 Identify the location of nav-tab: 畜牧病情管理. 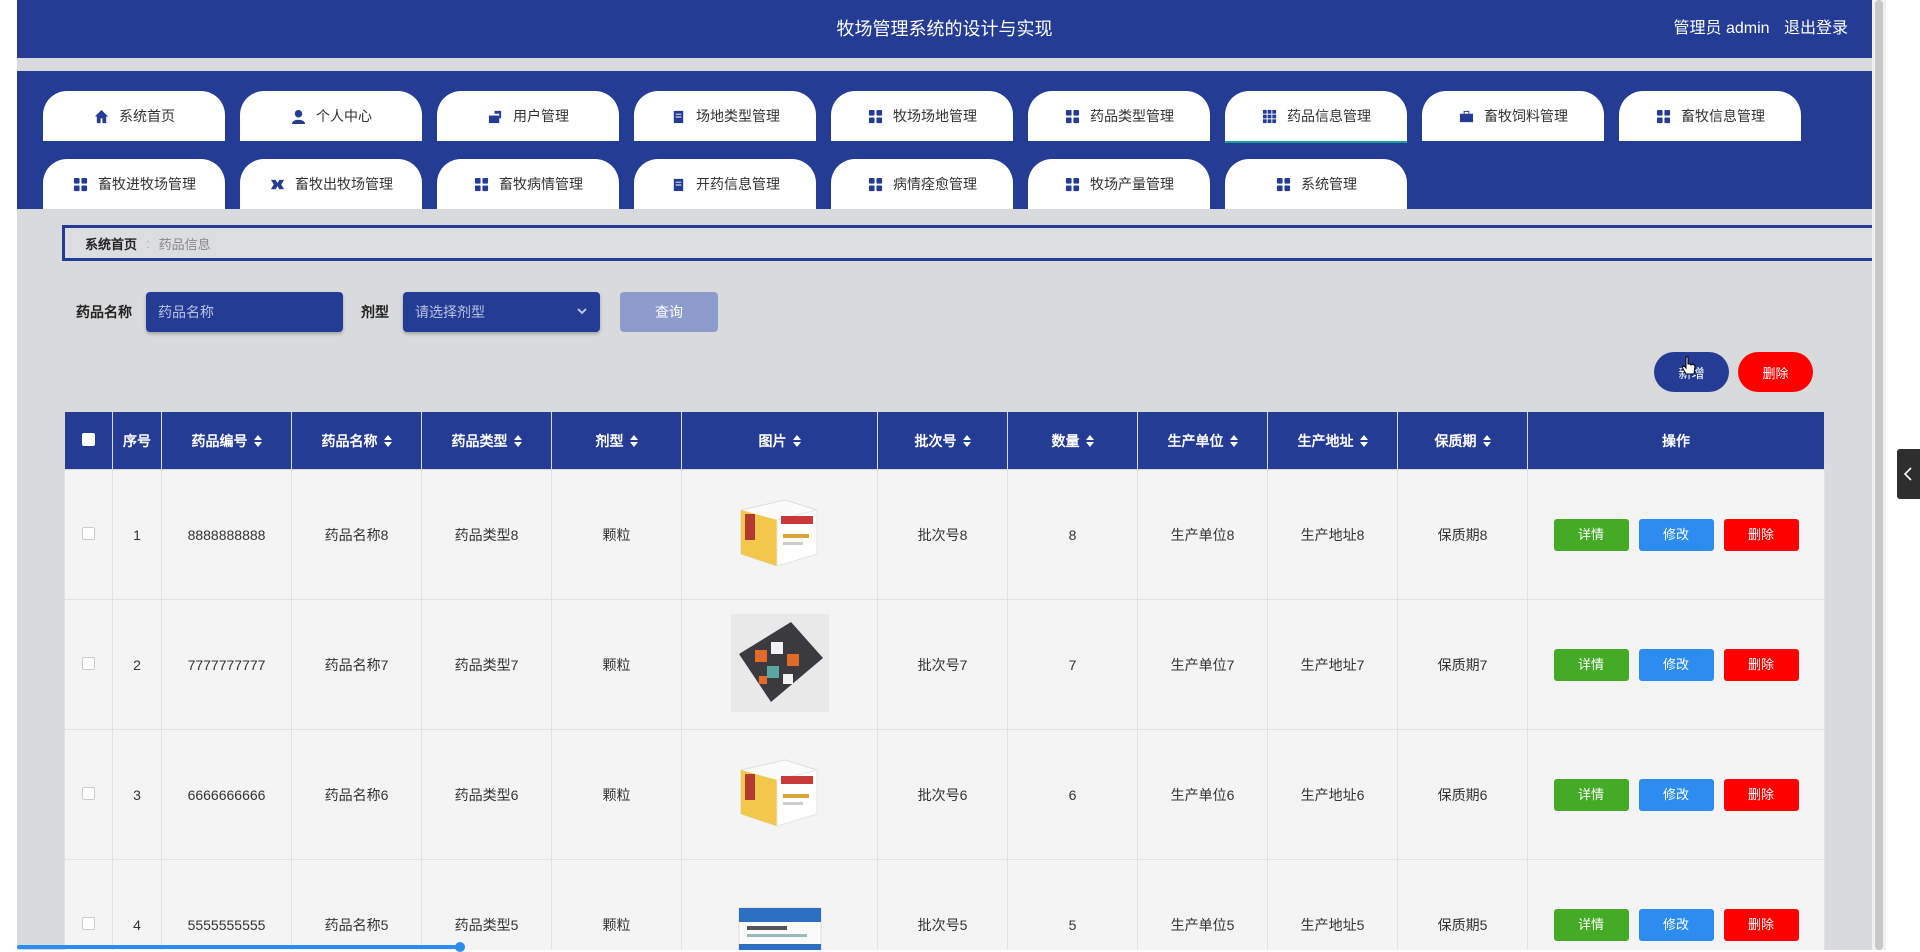
(528, 184).